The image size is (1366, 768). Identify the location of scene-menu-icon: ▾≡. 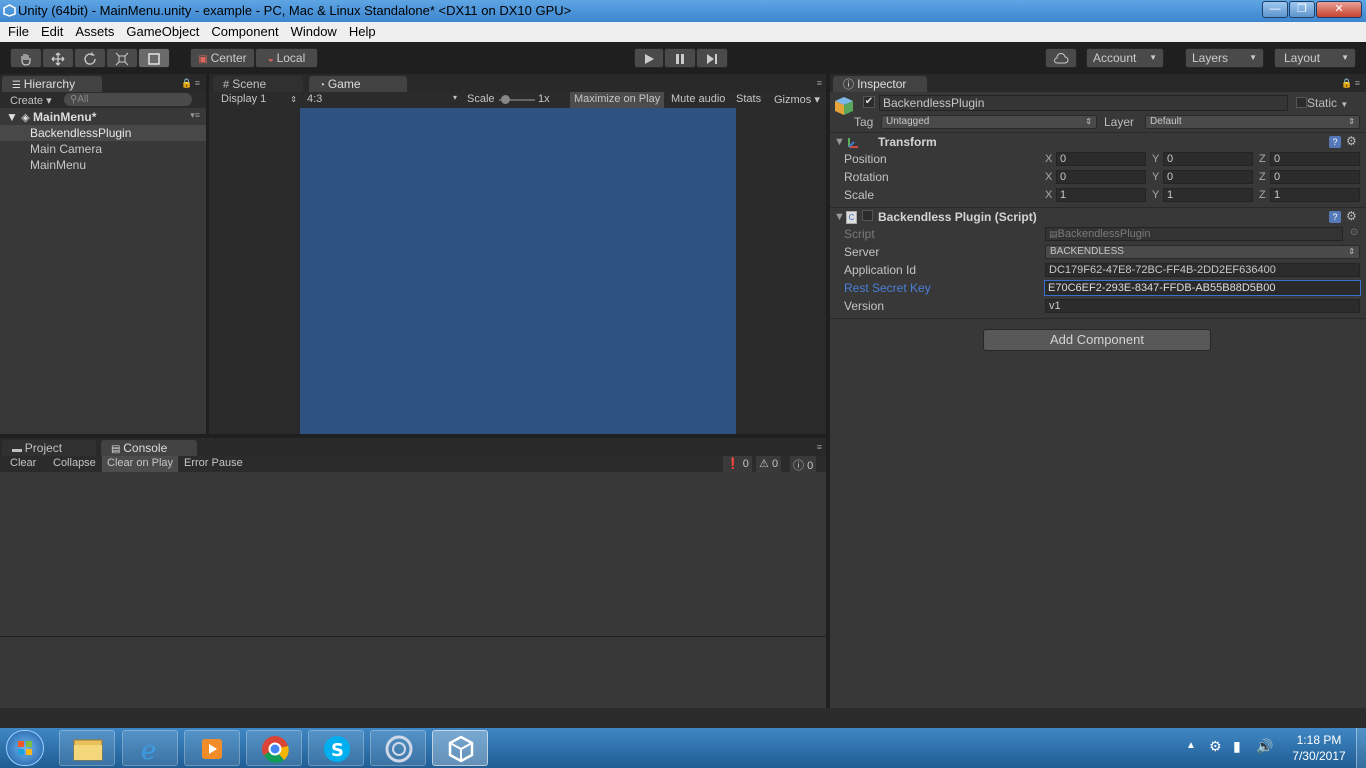
(195, 115).